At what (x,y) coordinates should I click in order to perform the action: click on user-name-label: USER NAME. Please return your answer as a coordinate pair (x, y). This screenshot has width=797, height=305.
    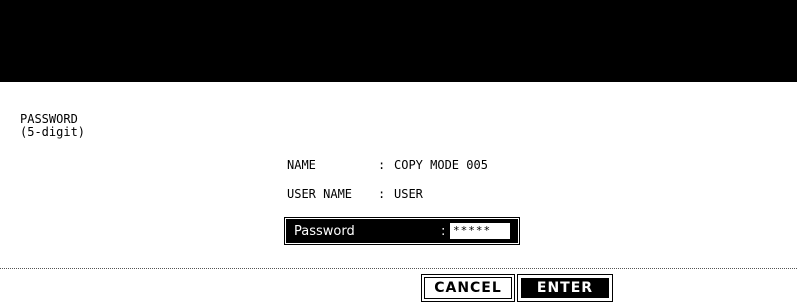
    Looking at the image, I should click on (320, 194).